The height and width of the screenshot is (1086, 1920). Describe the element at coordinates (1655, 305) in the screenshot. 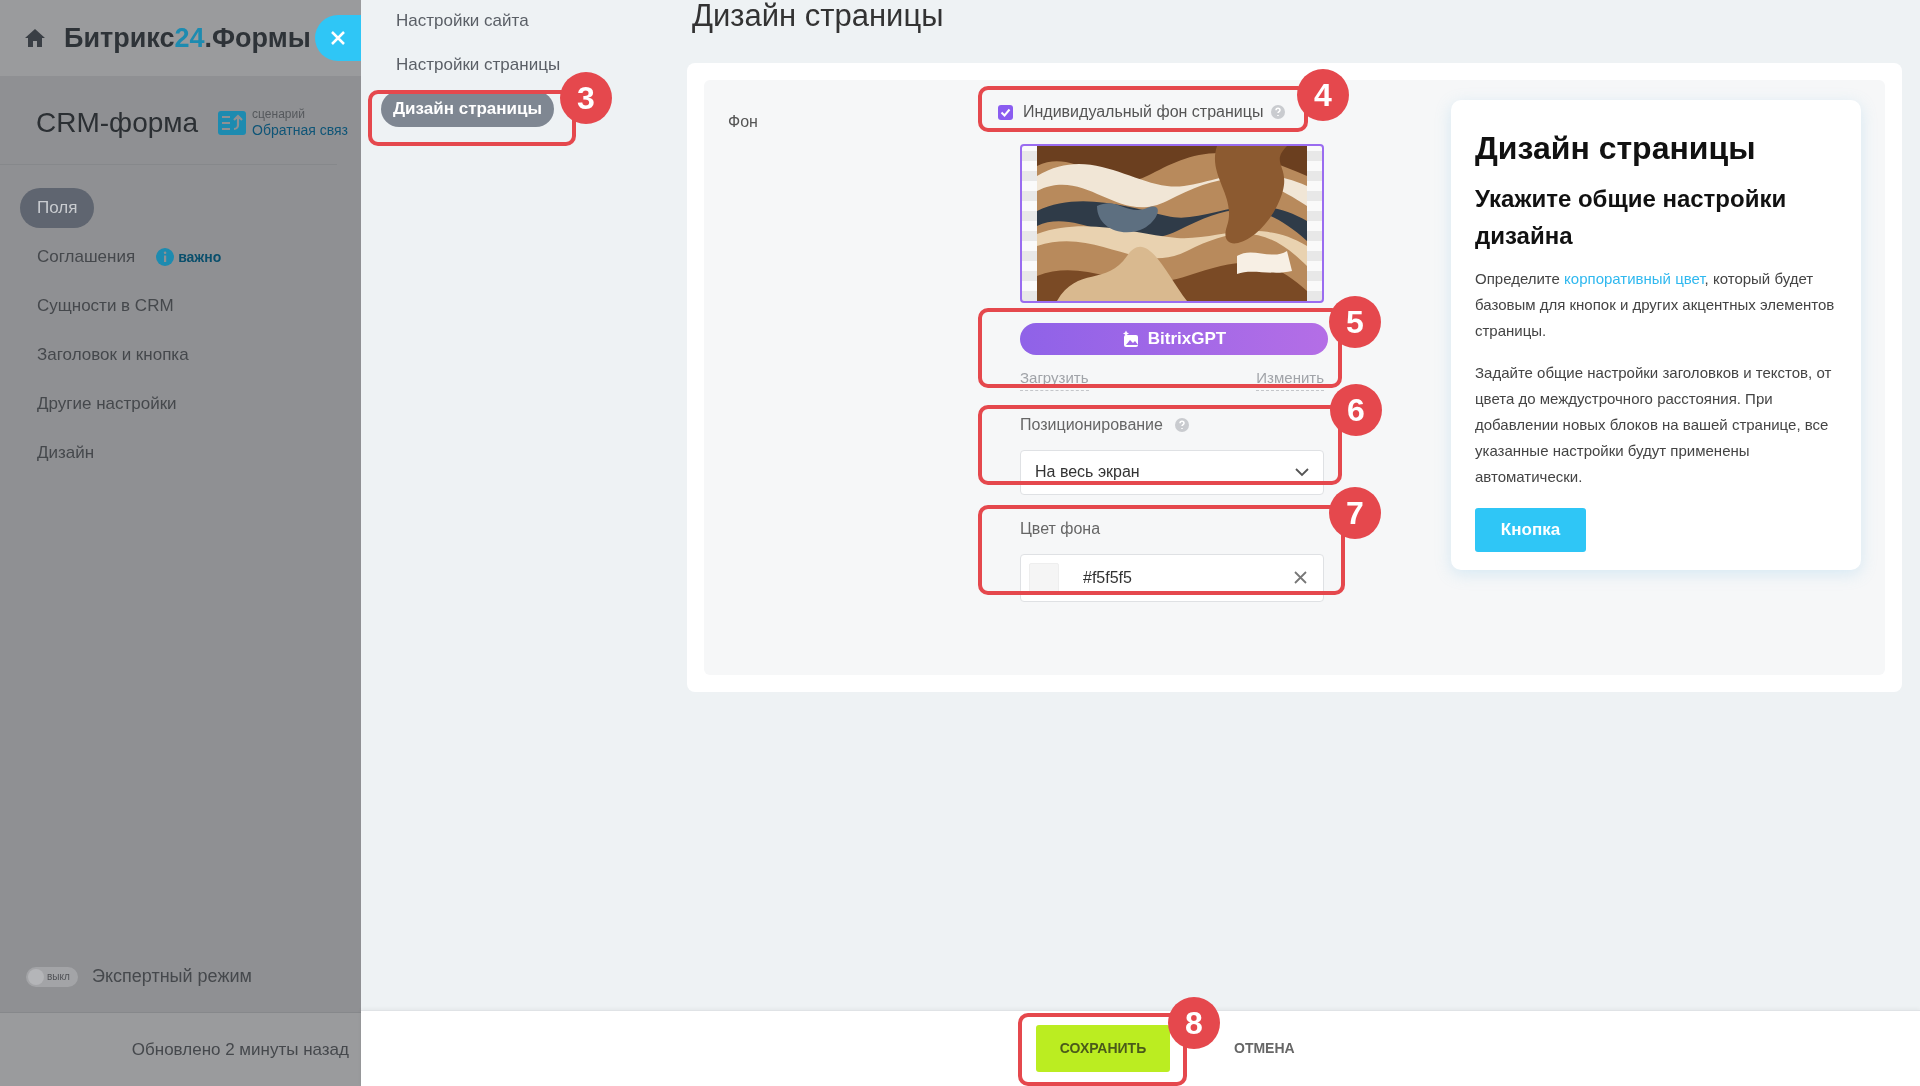

I see `preview-paragraph: Определите корпоративный цвет, который будет базовым для кнопок и других акцентных элементов страницы.` at that location.